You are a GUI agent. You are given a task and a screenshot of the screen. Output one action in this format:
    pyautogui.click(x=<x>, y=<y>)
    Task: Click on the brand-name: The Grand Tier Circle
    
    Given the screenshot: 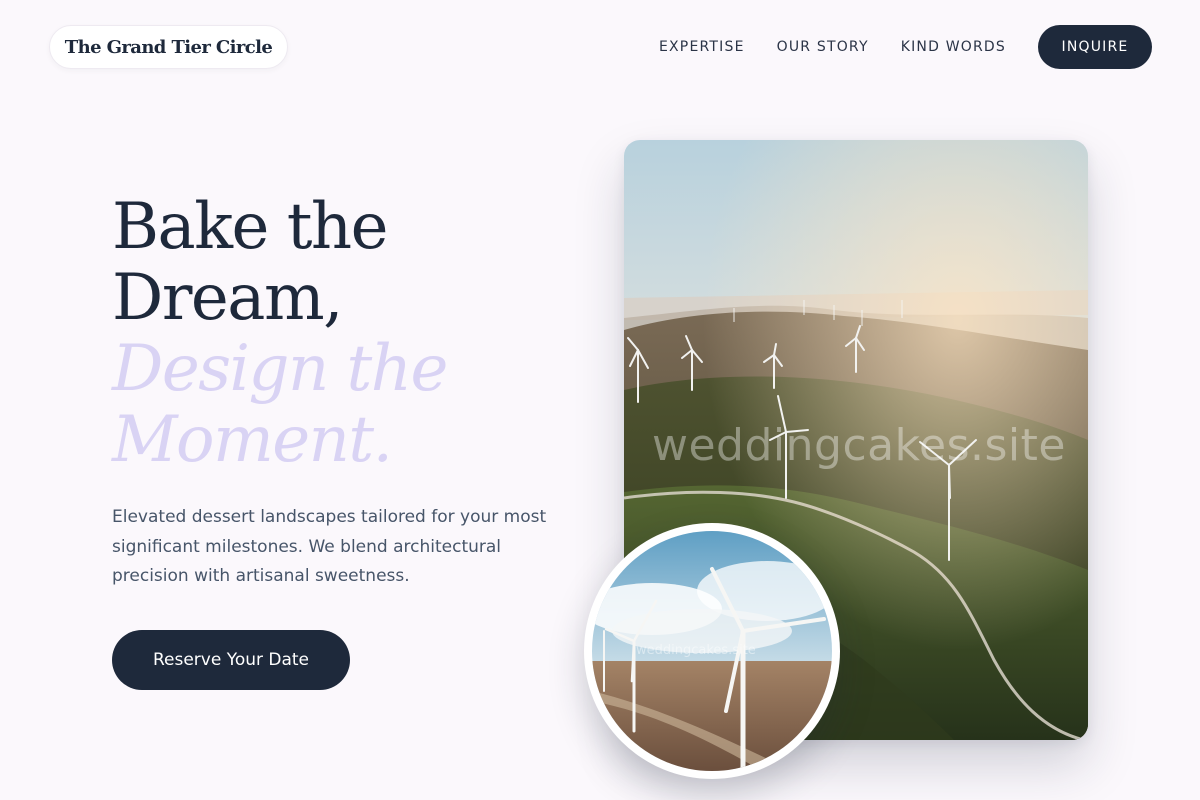 What is the action you would take?
    pyautogui.click(x=168, y=47)
    